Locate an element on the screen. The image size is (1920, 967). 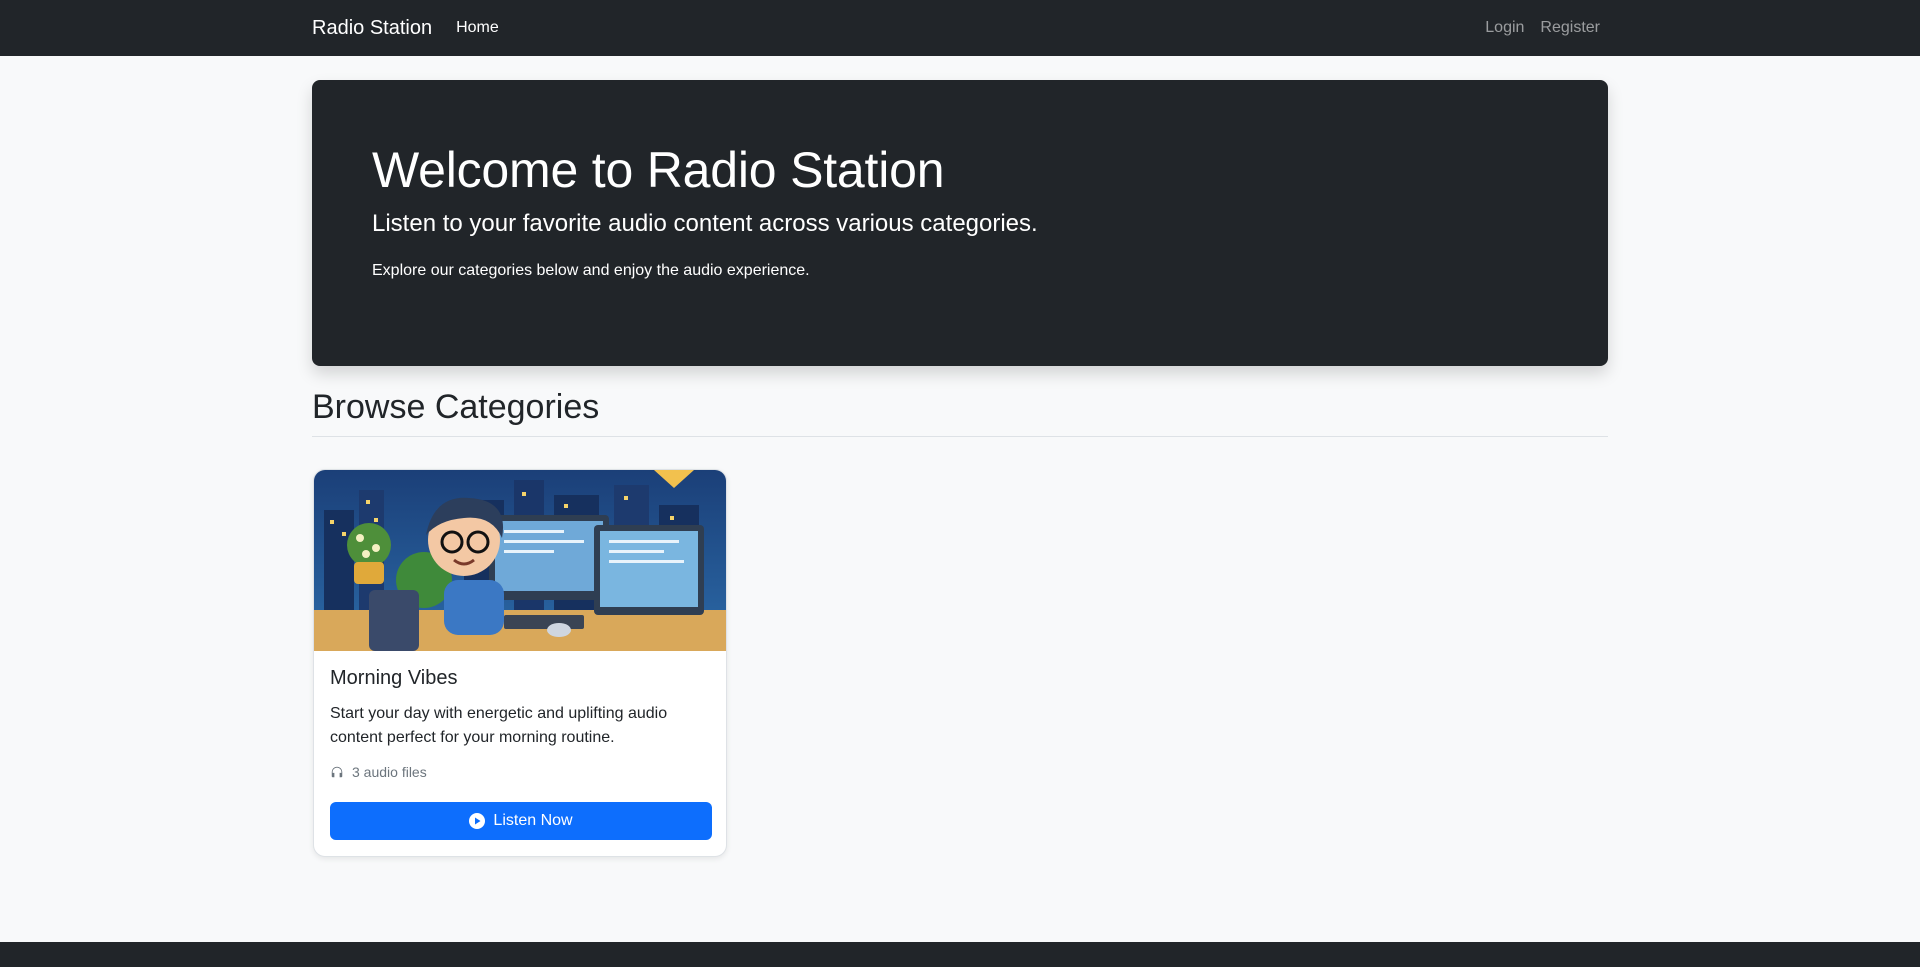
play-circle-icon is located at coordinates (477, 821).